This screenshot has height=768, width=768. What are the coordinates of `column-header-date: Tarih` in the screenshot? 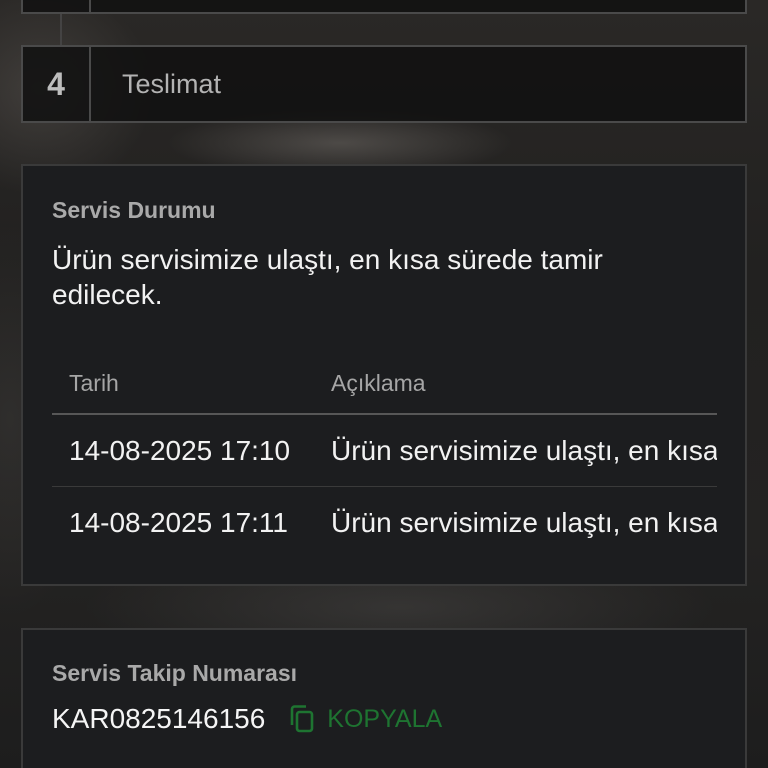 It's located at (94, 382).